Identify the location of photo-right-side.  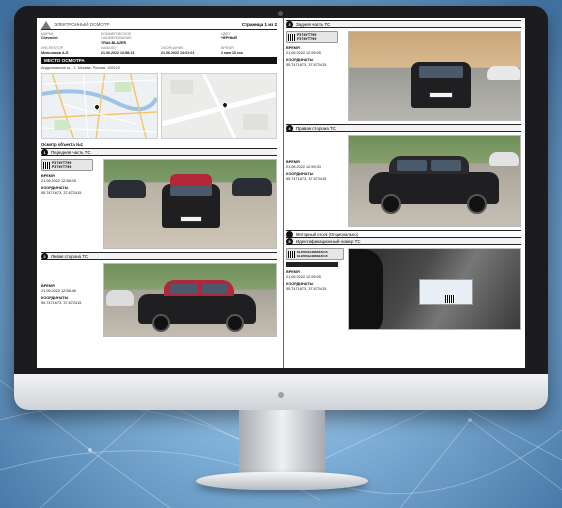
(434, 181).